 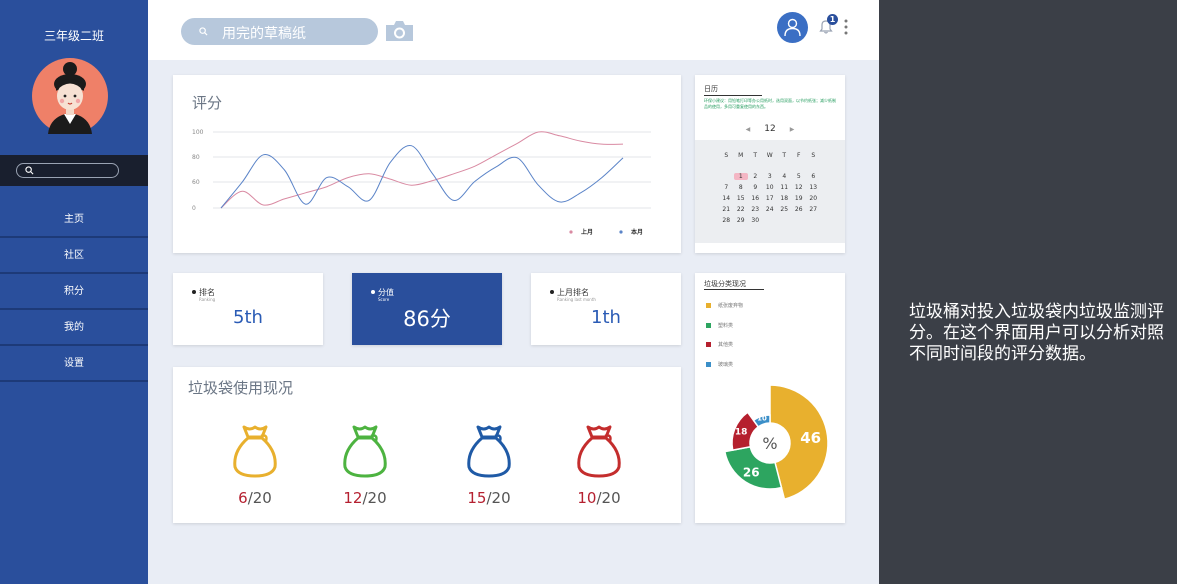 What do you see at coordinates (255, 465) in the screenshot?
I see `bag-item: 6/20` at bounding box center [255, 465].